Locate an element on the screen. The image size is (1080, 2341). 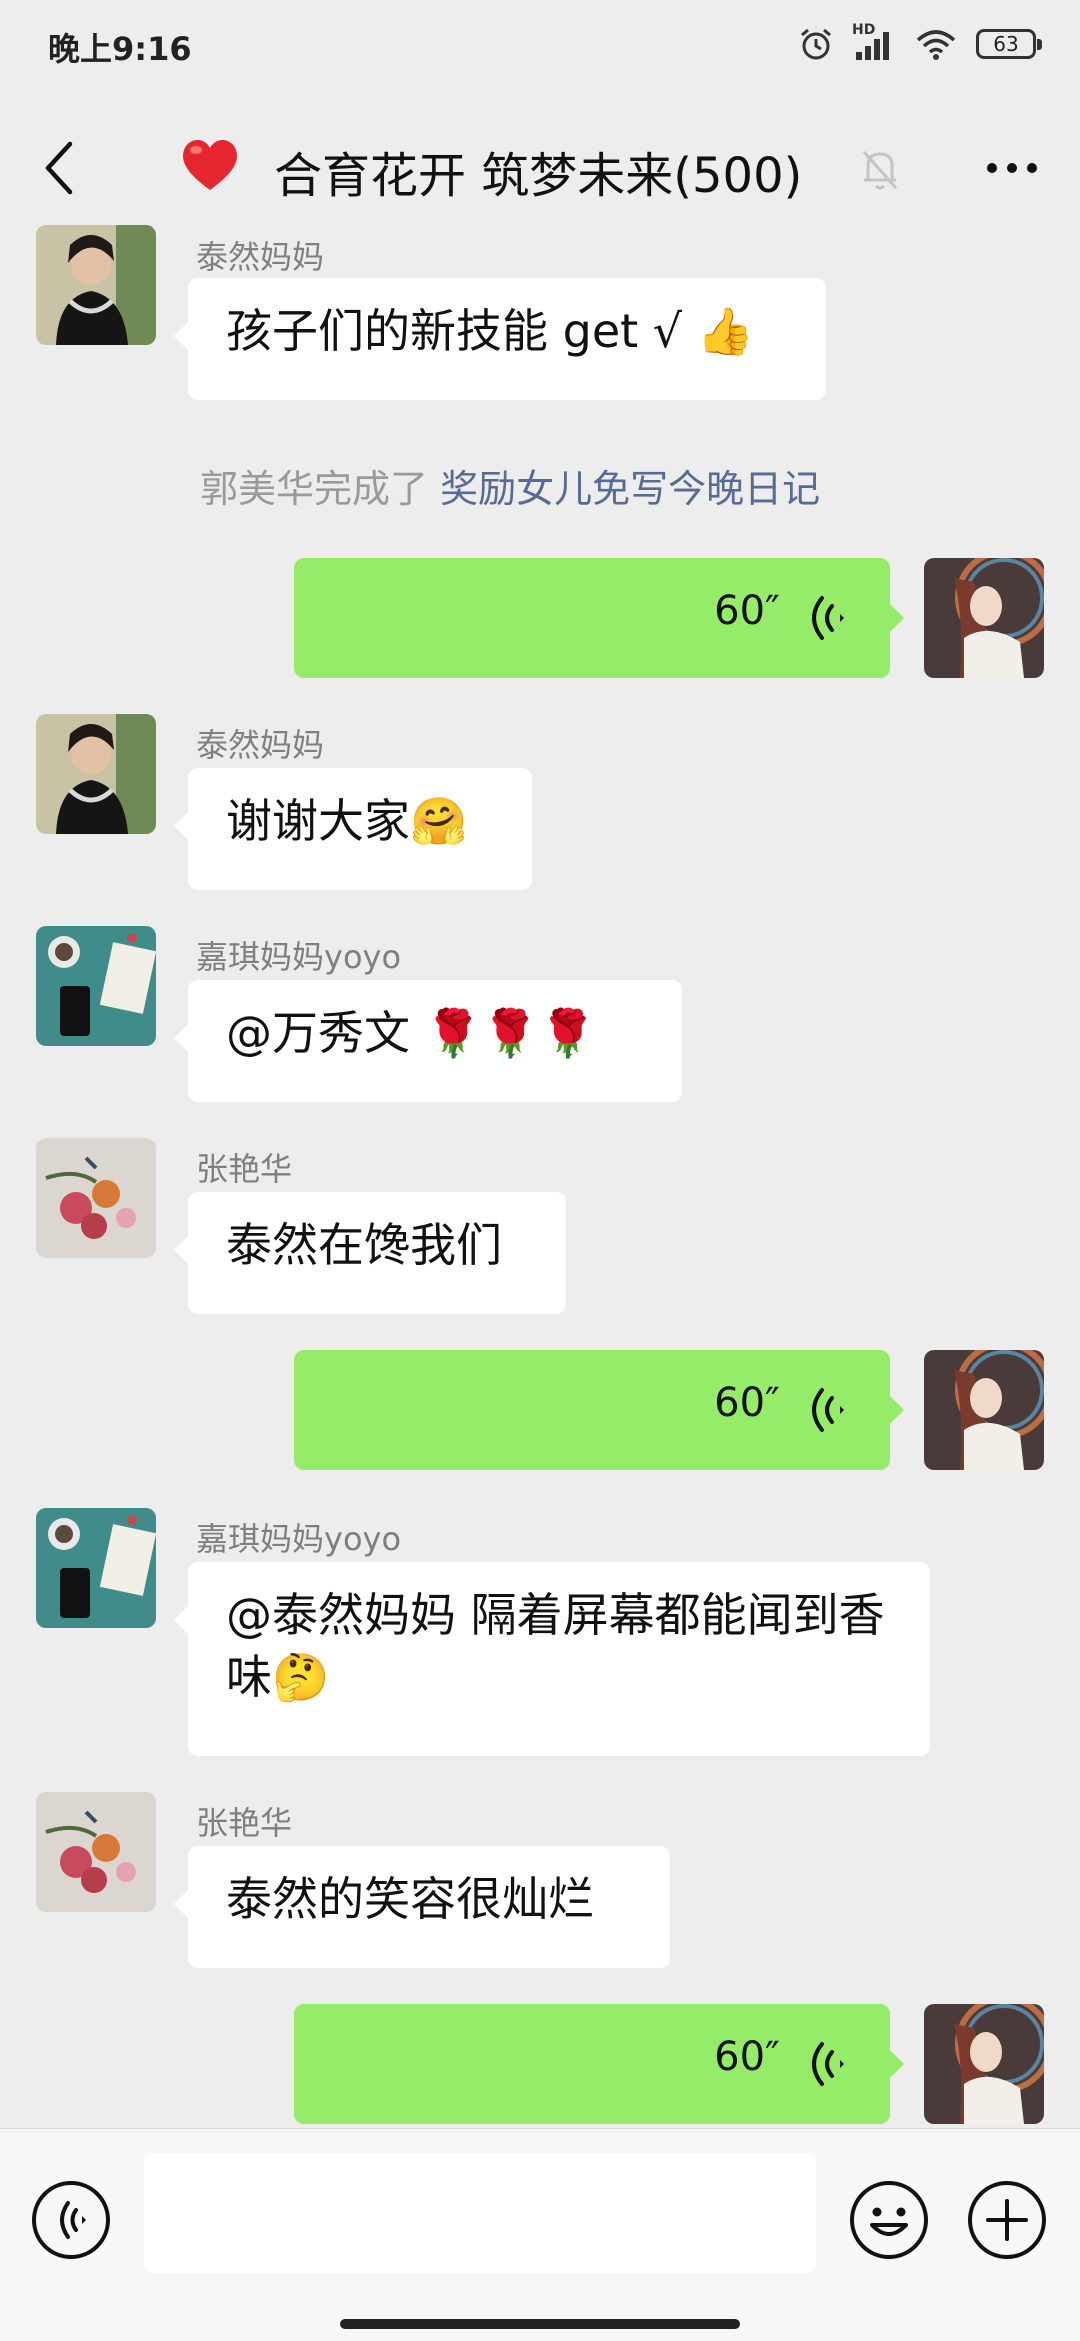
more-dots-icon is located at coordinates (1012, 168).